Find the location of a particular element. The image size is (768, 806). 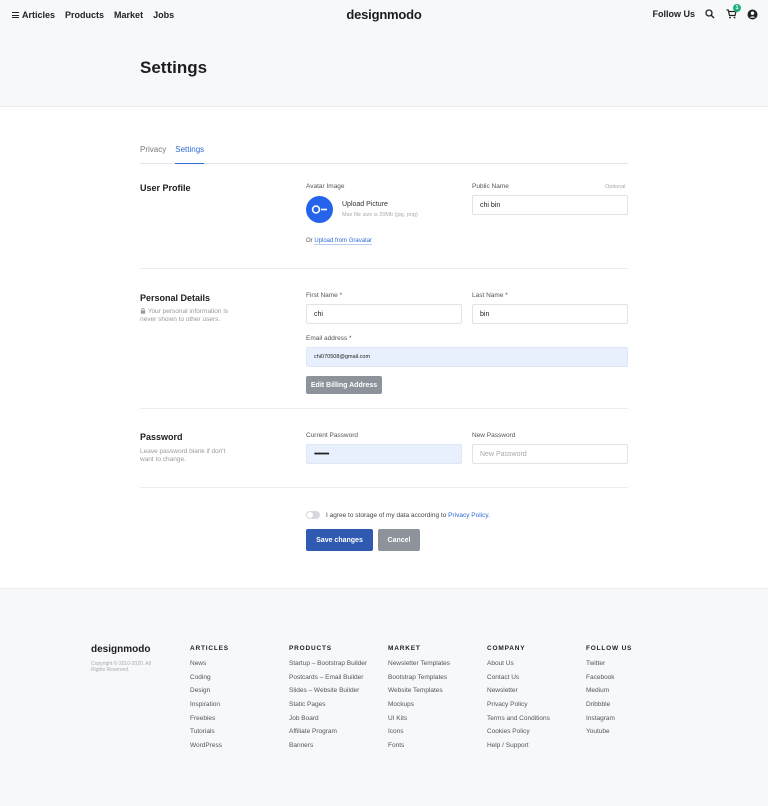

footer-link: Icons is located at coordinates (419, 735).